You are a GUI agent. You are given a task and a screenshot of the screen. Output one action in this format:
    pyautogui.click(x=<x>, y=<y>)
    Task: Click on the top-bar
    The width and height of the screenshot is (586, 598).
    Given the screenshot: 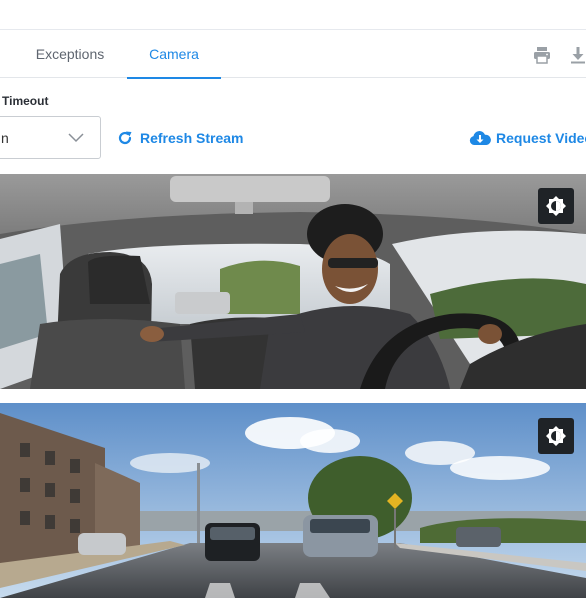 What is the action you would take?
    pyautogui.click(x=293, y=15)
    